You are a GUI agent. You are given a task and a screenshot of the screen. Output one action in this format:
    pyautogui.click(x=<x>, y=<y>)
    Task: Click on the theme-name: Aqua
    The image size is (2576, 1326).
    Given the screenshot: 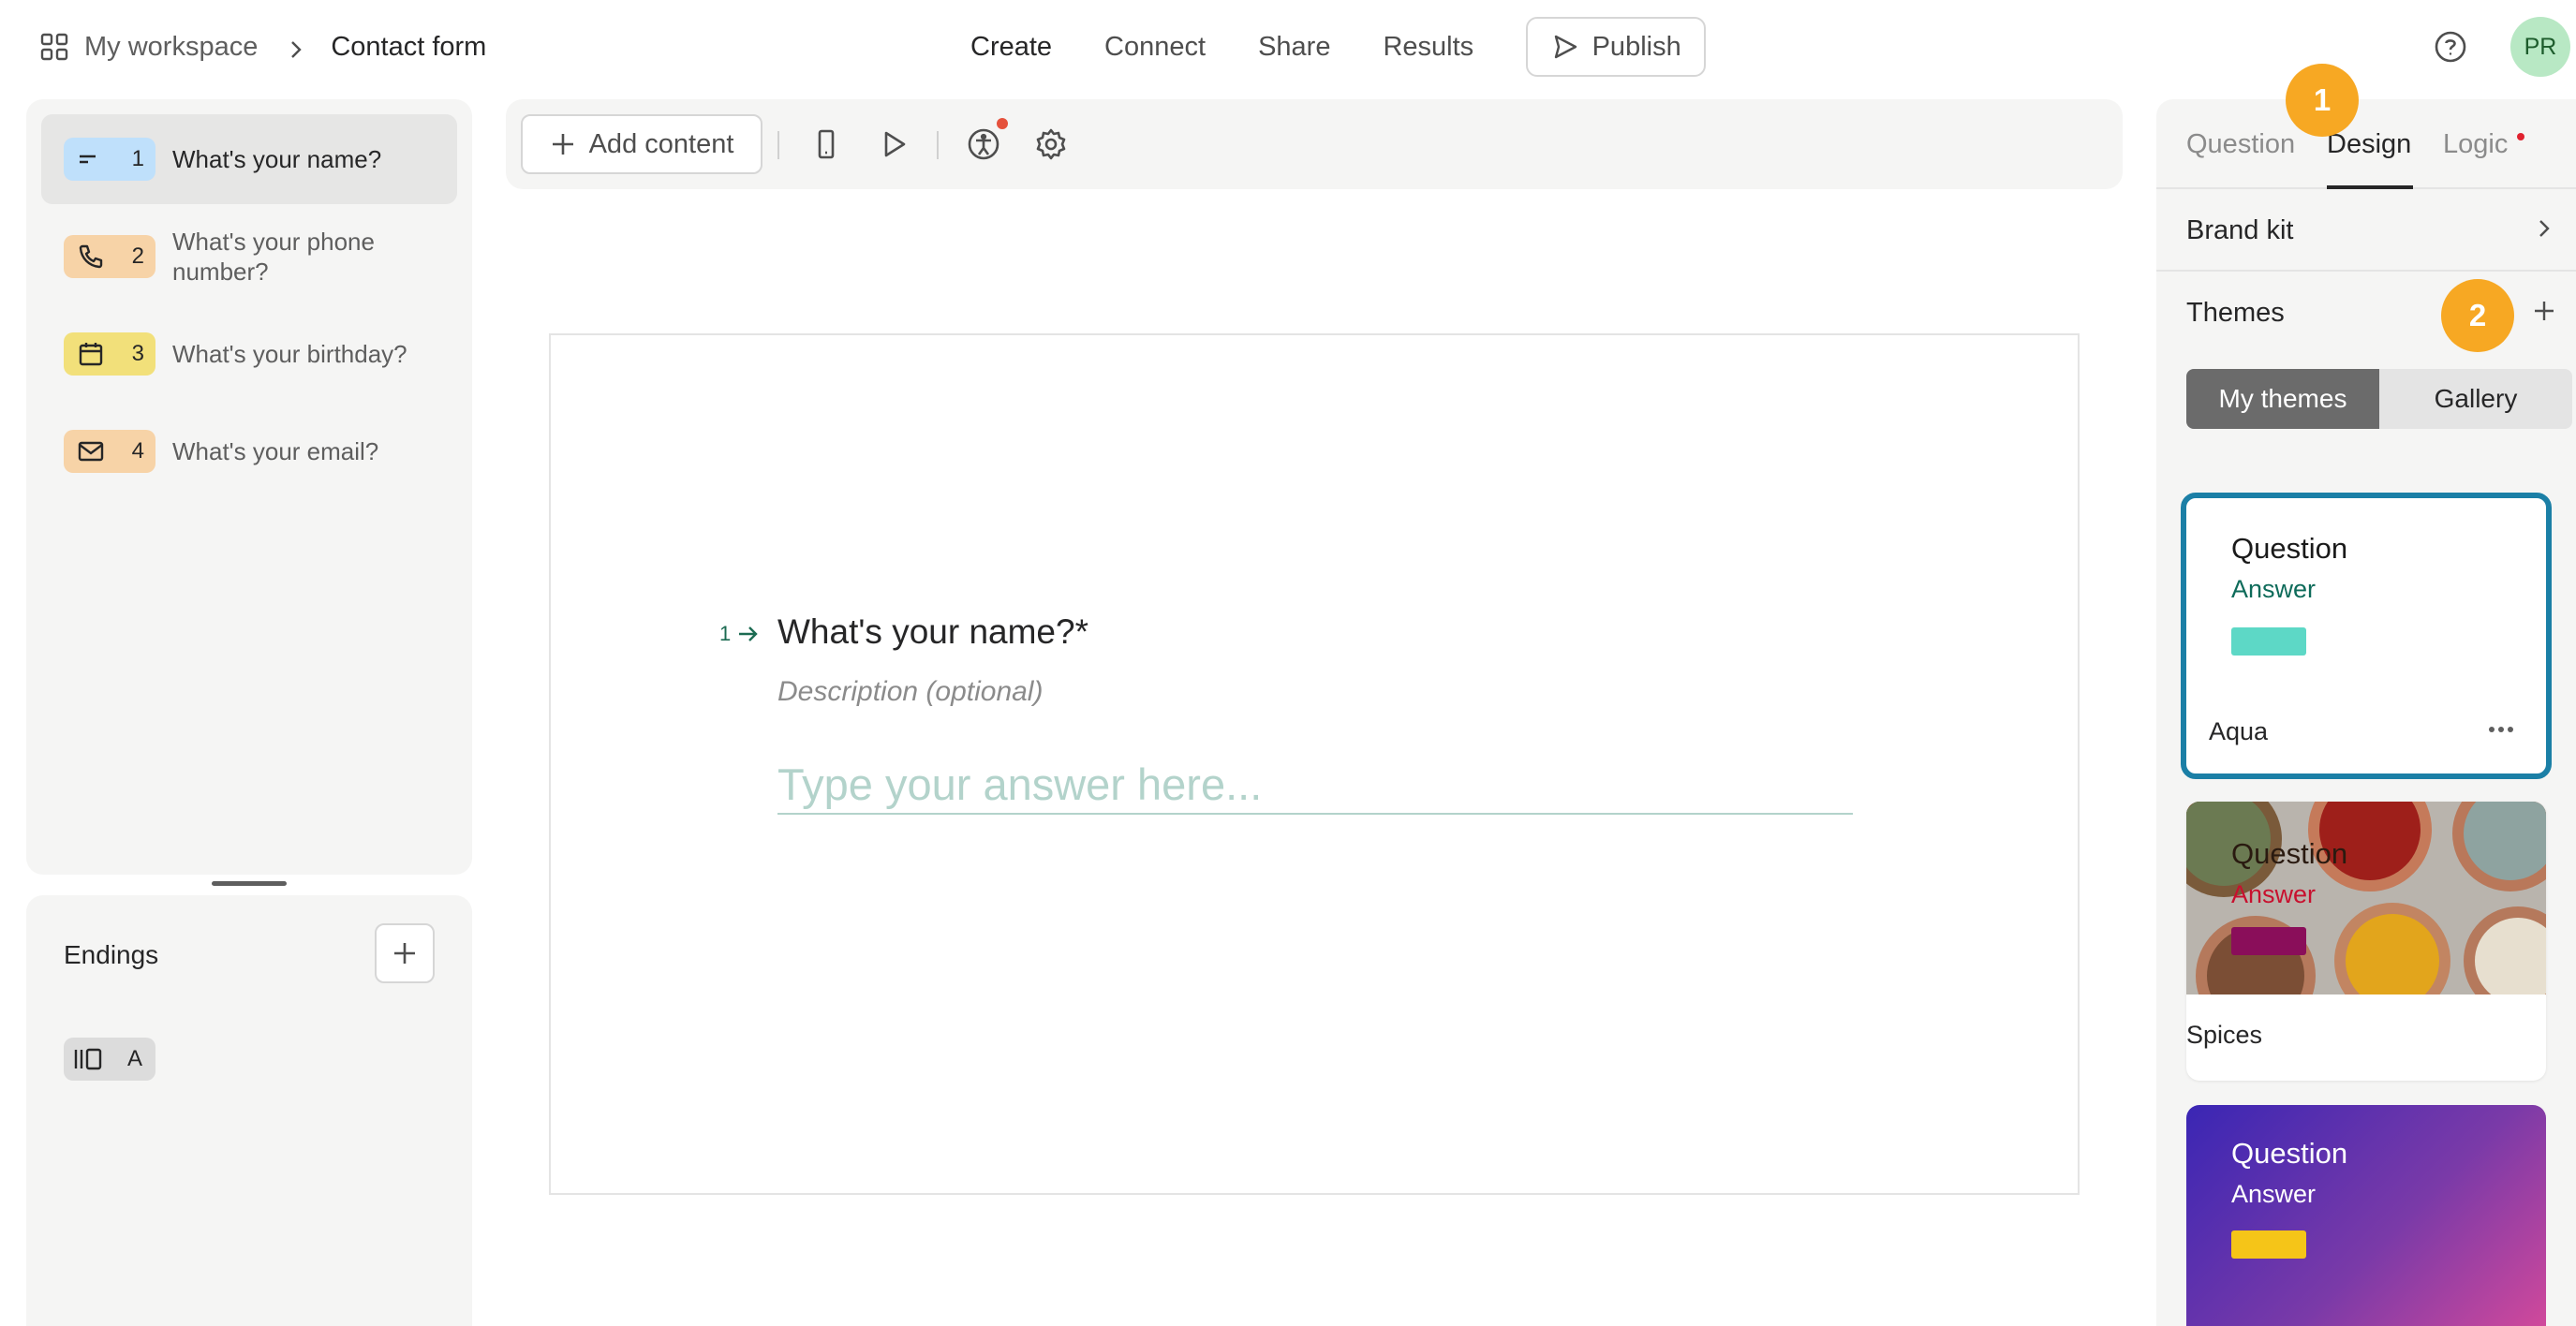 What is the action you would take?
    pyautogui.click(x=2239, y=731)
    